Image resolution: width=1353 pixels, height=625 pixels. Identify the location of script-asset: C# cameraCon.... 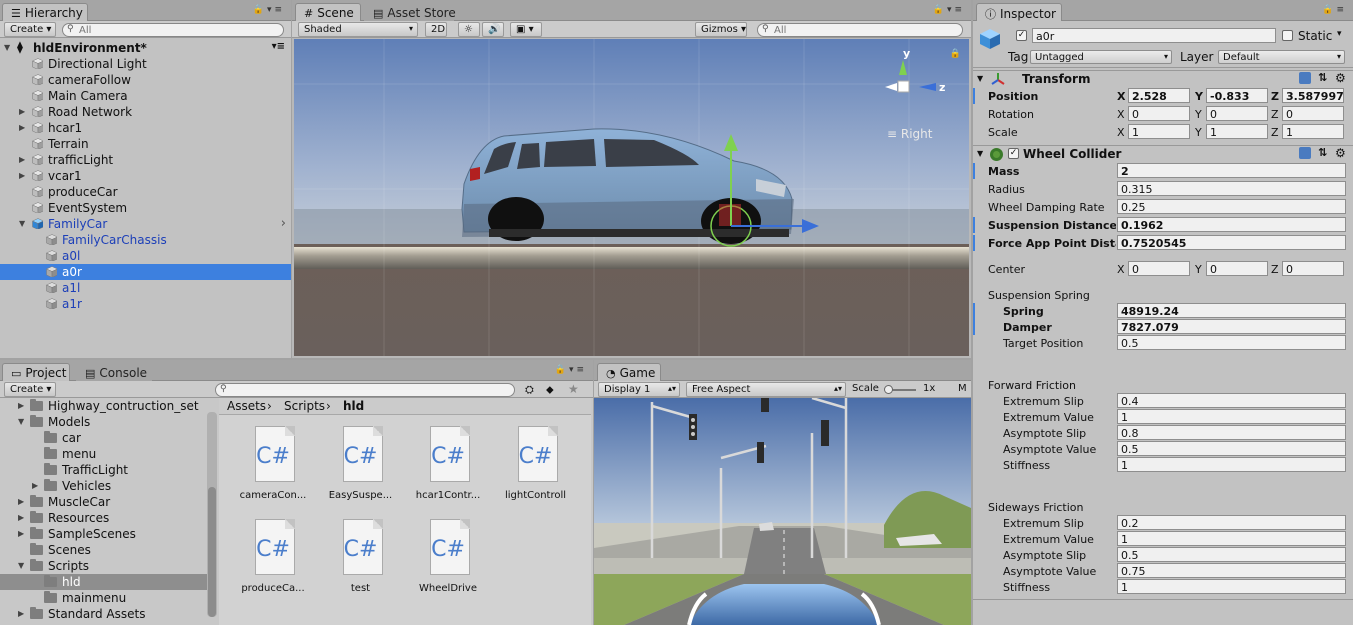
(273, 470).